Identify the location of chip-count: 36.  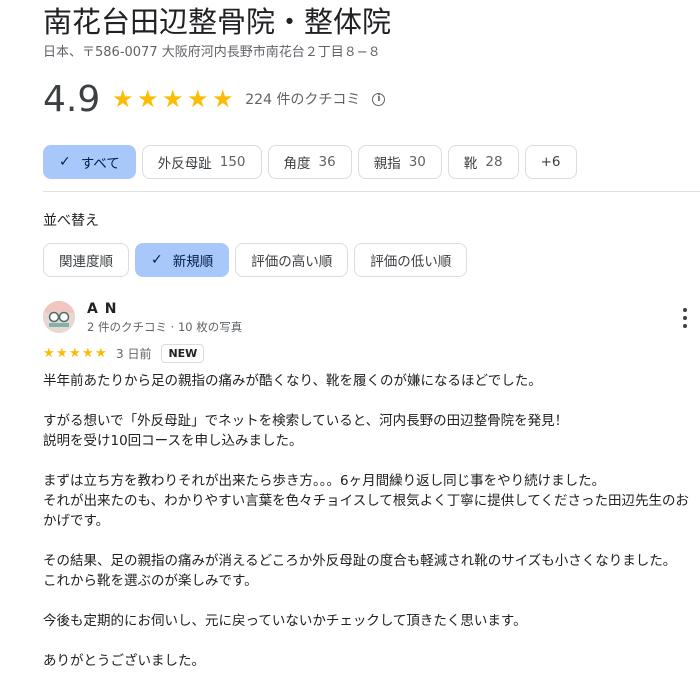
(327, 162).